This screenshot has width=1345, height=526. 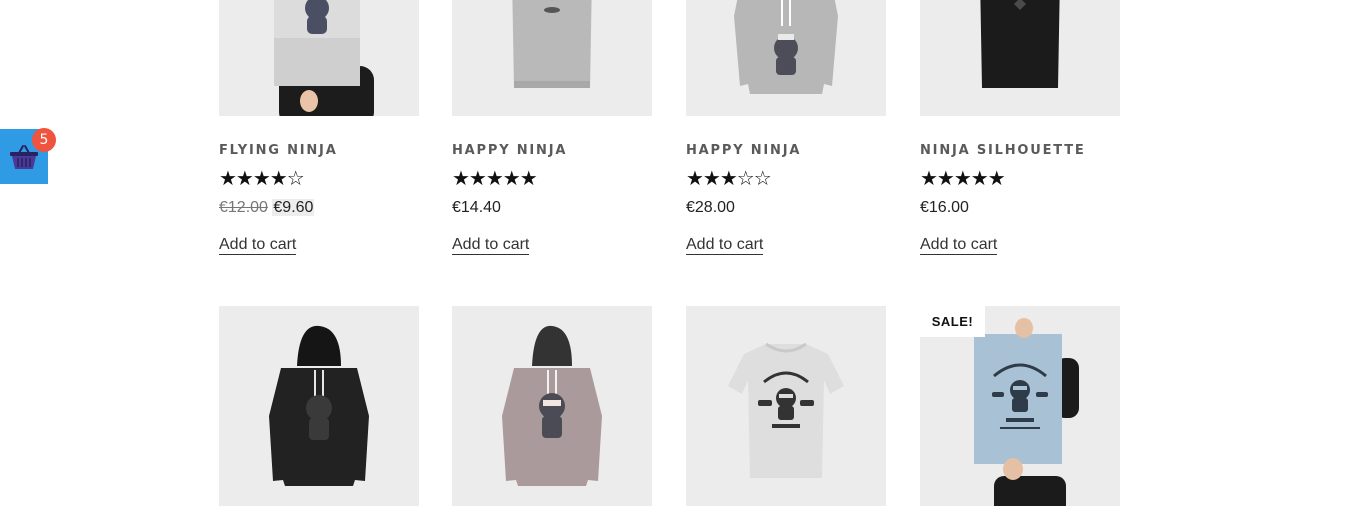 I want to click on star-rating: ★★★☆☆, so click(x=729, y=178).